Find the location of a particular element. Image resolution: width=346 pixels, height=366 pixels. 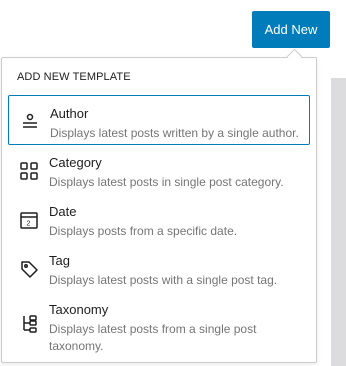

menu-item-title: Tag is located at coordinates (59, 260).